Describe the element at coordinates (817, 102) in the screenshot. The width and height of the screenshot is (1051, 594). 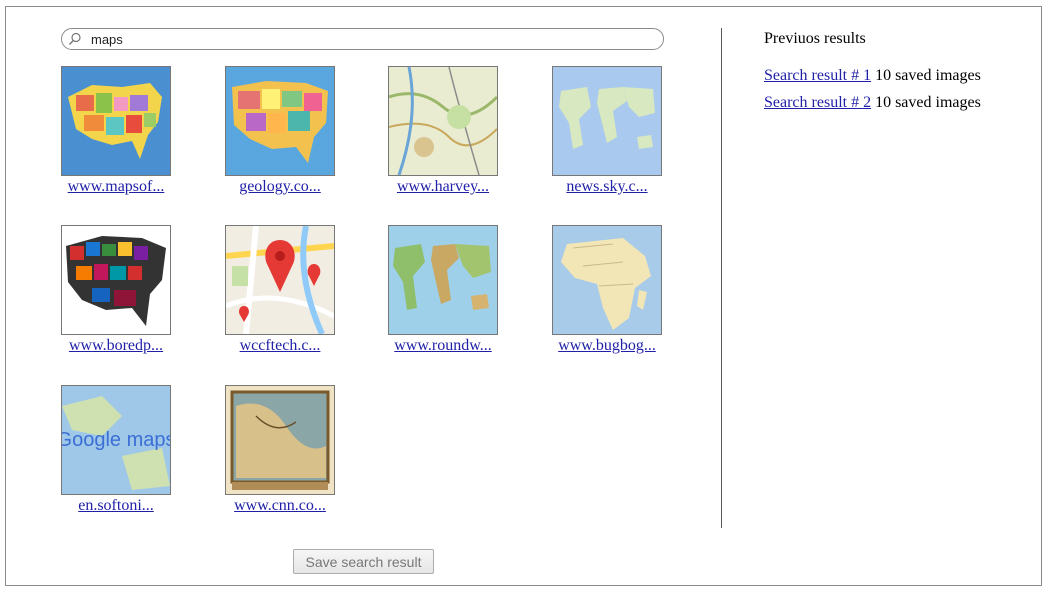
I see `previous-result-link: Search result # 2` at that location.